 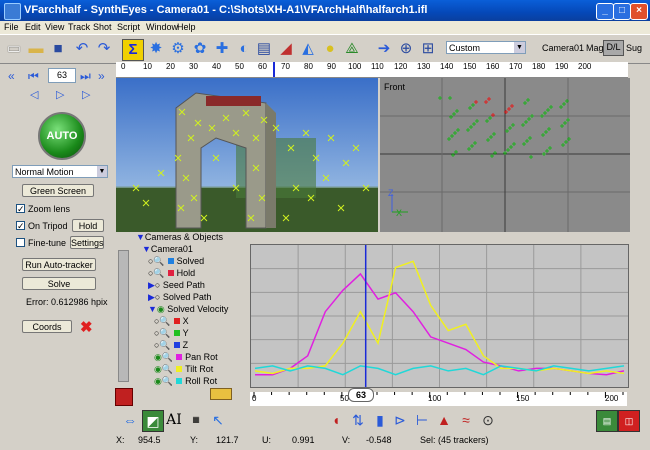 I want to click on tree-item-solved-path: ▶○ Solved Path, so click(x=179, y=297).